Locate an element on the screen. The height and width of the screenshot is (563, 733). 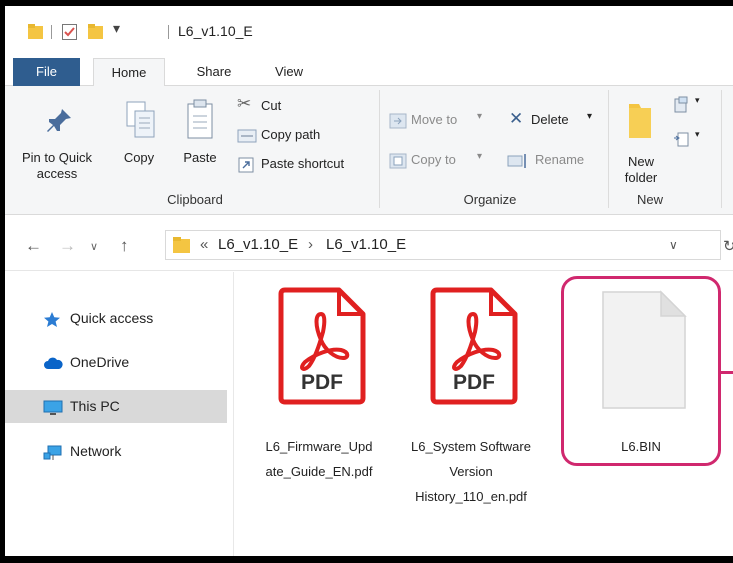
title-bar: ▾ L6_v1.10_E is located at coordinates (369, 29).